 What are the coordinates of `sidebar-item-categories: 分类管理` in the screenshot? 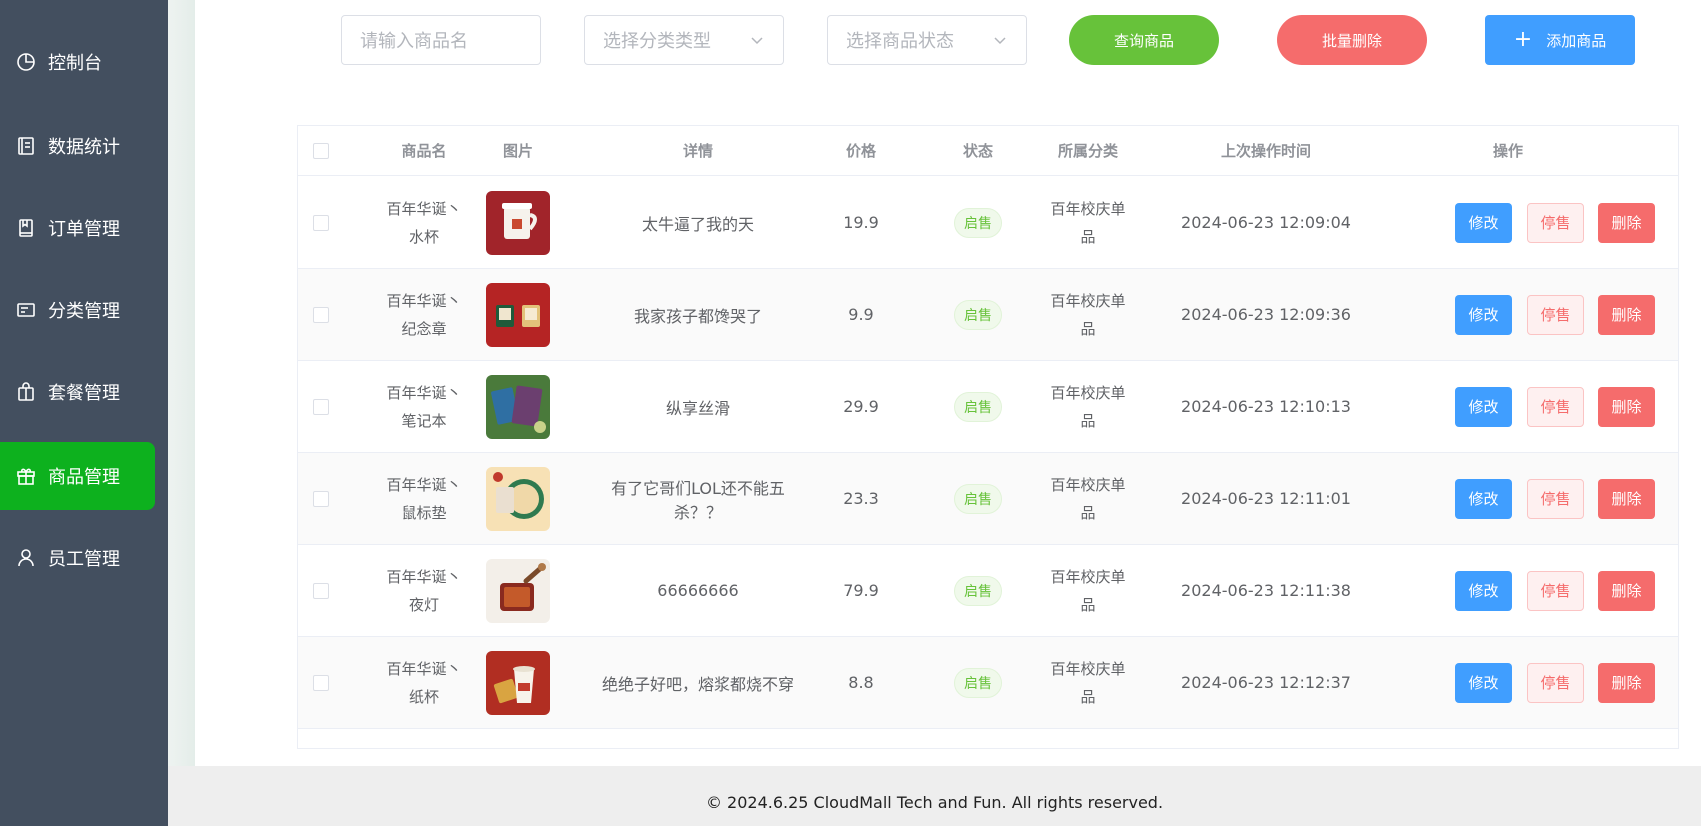 It's located at (77, 310).